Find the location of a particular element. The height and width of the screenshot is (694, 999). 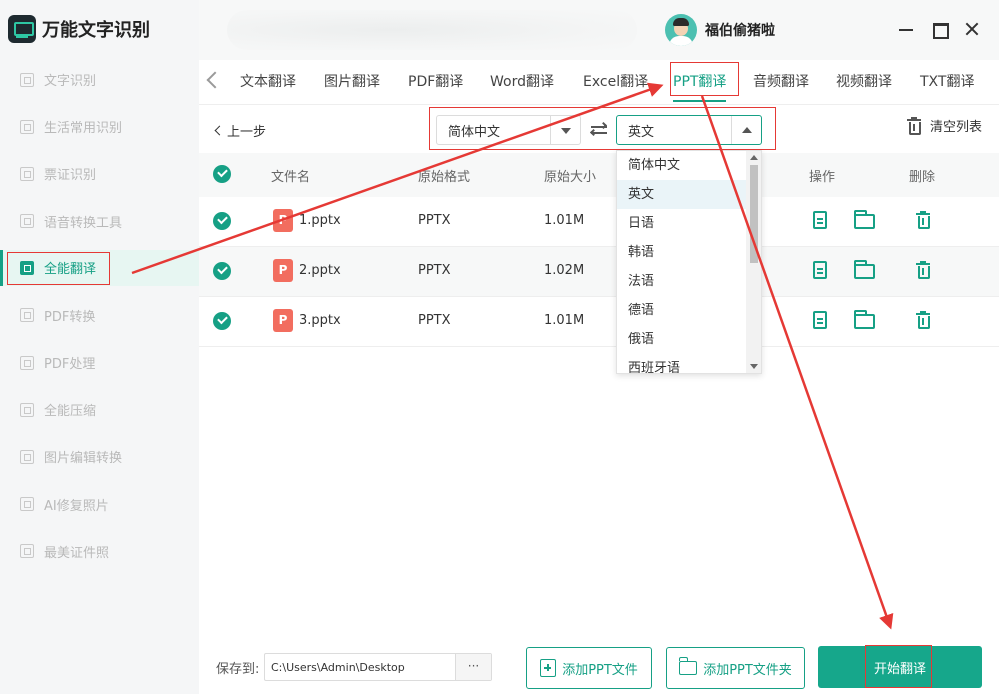

browse-button: ··· is located at coordinates (473, 667).